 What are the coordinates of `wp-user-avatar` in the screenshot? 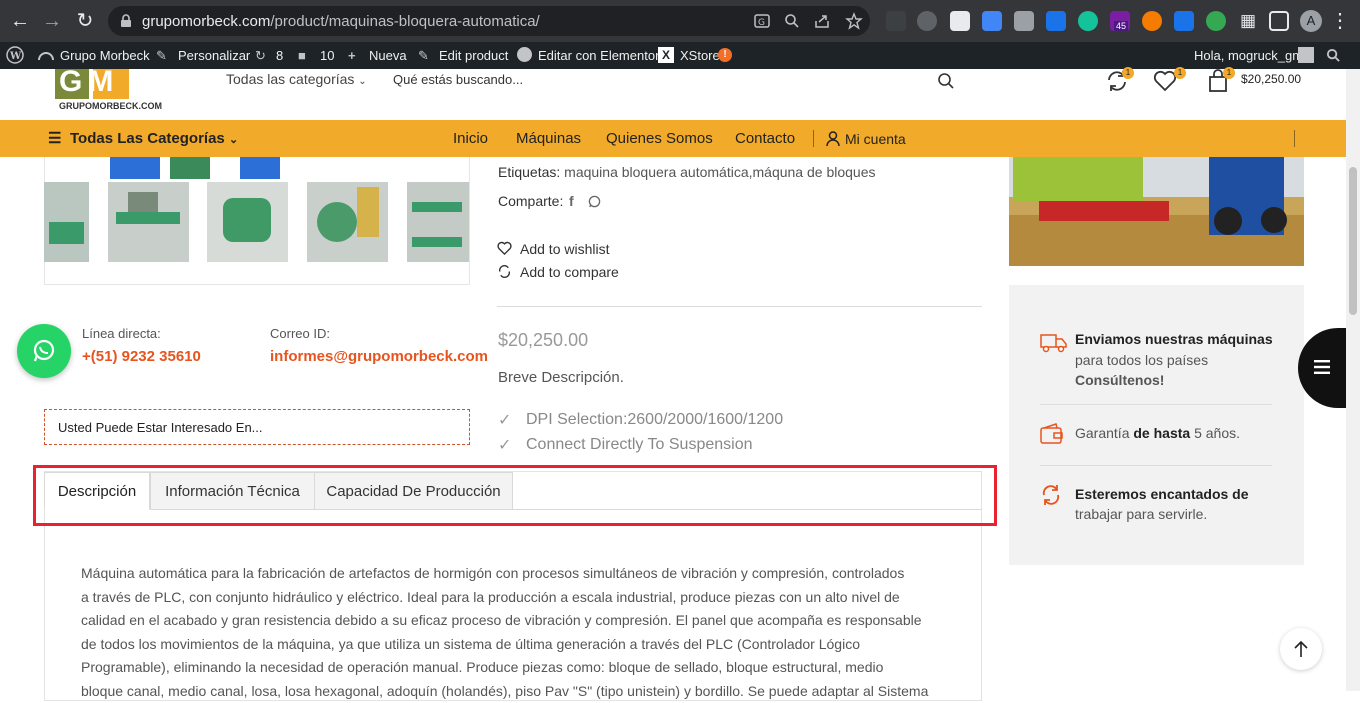 It's located at (1306, 55).